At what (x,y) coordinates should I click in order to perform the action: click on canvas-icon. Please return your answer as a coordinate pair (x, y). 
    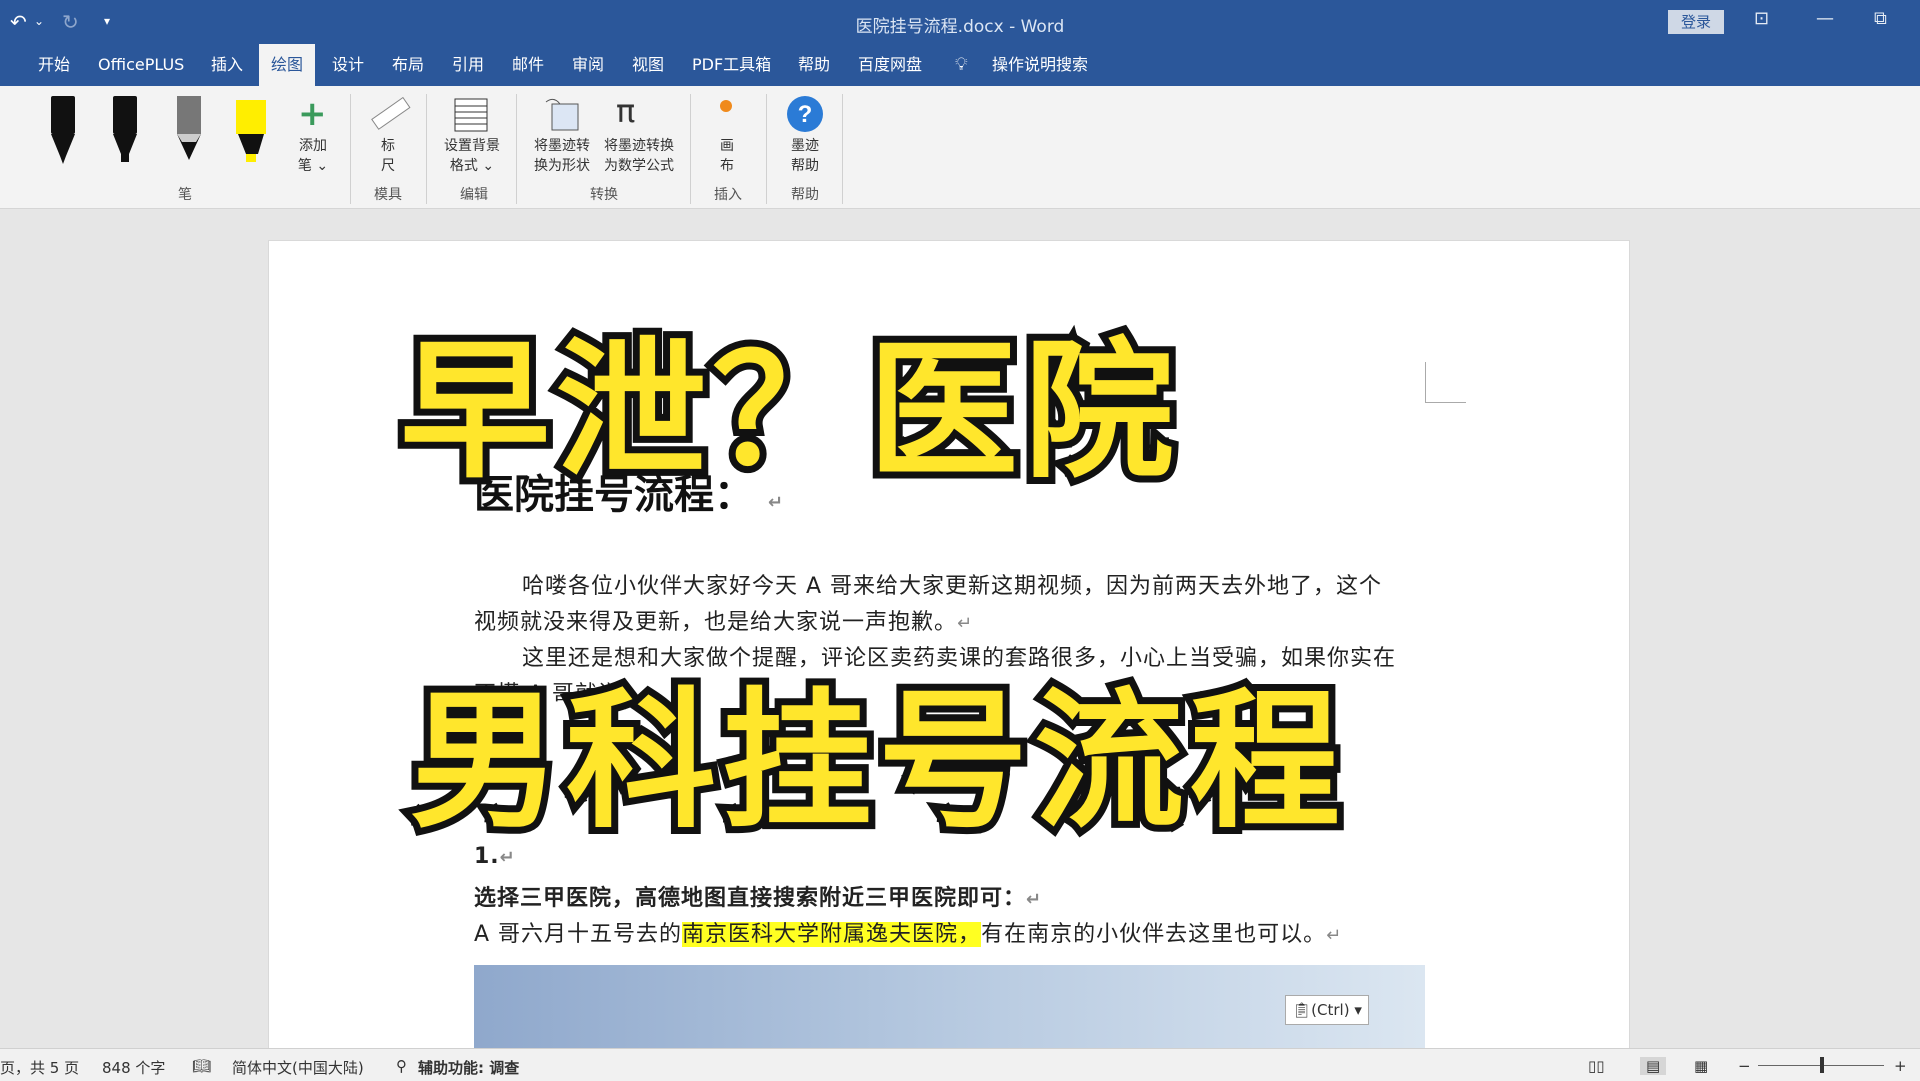
    Looking at the image, I should click on (726, 106).